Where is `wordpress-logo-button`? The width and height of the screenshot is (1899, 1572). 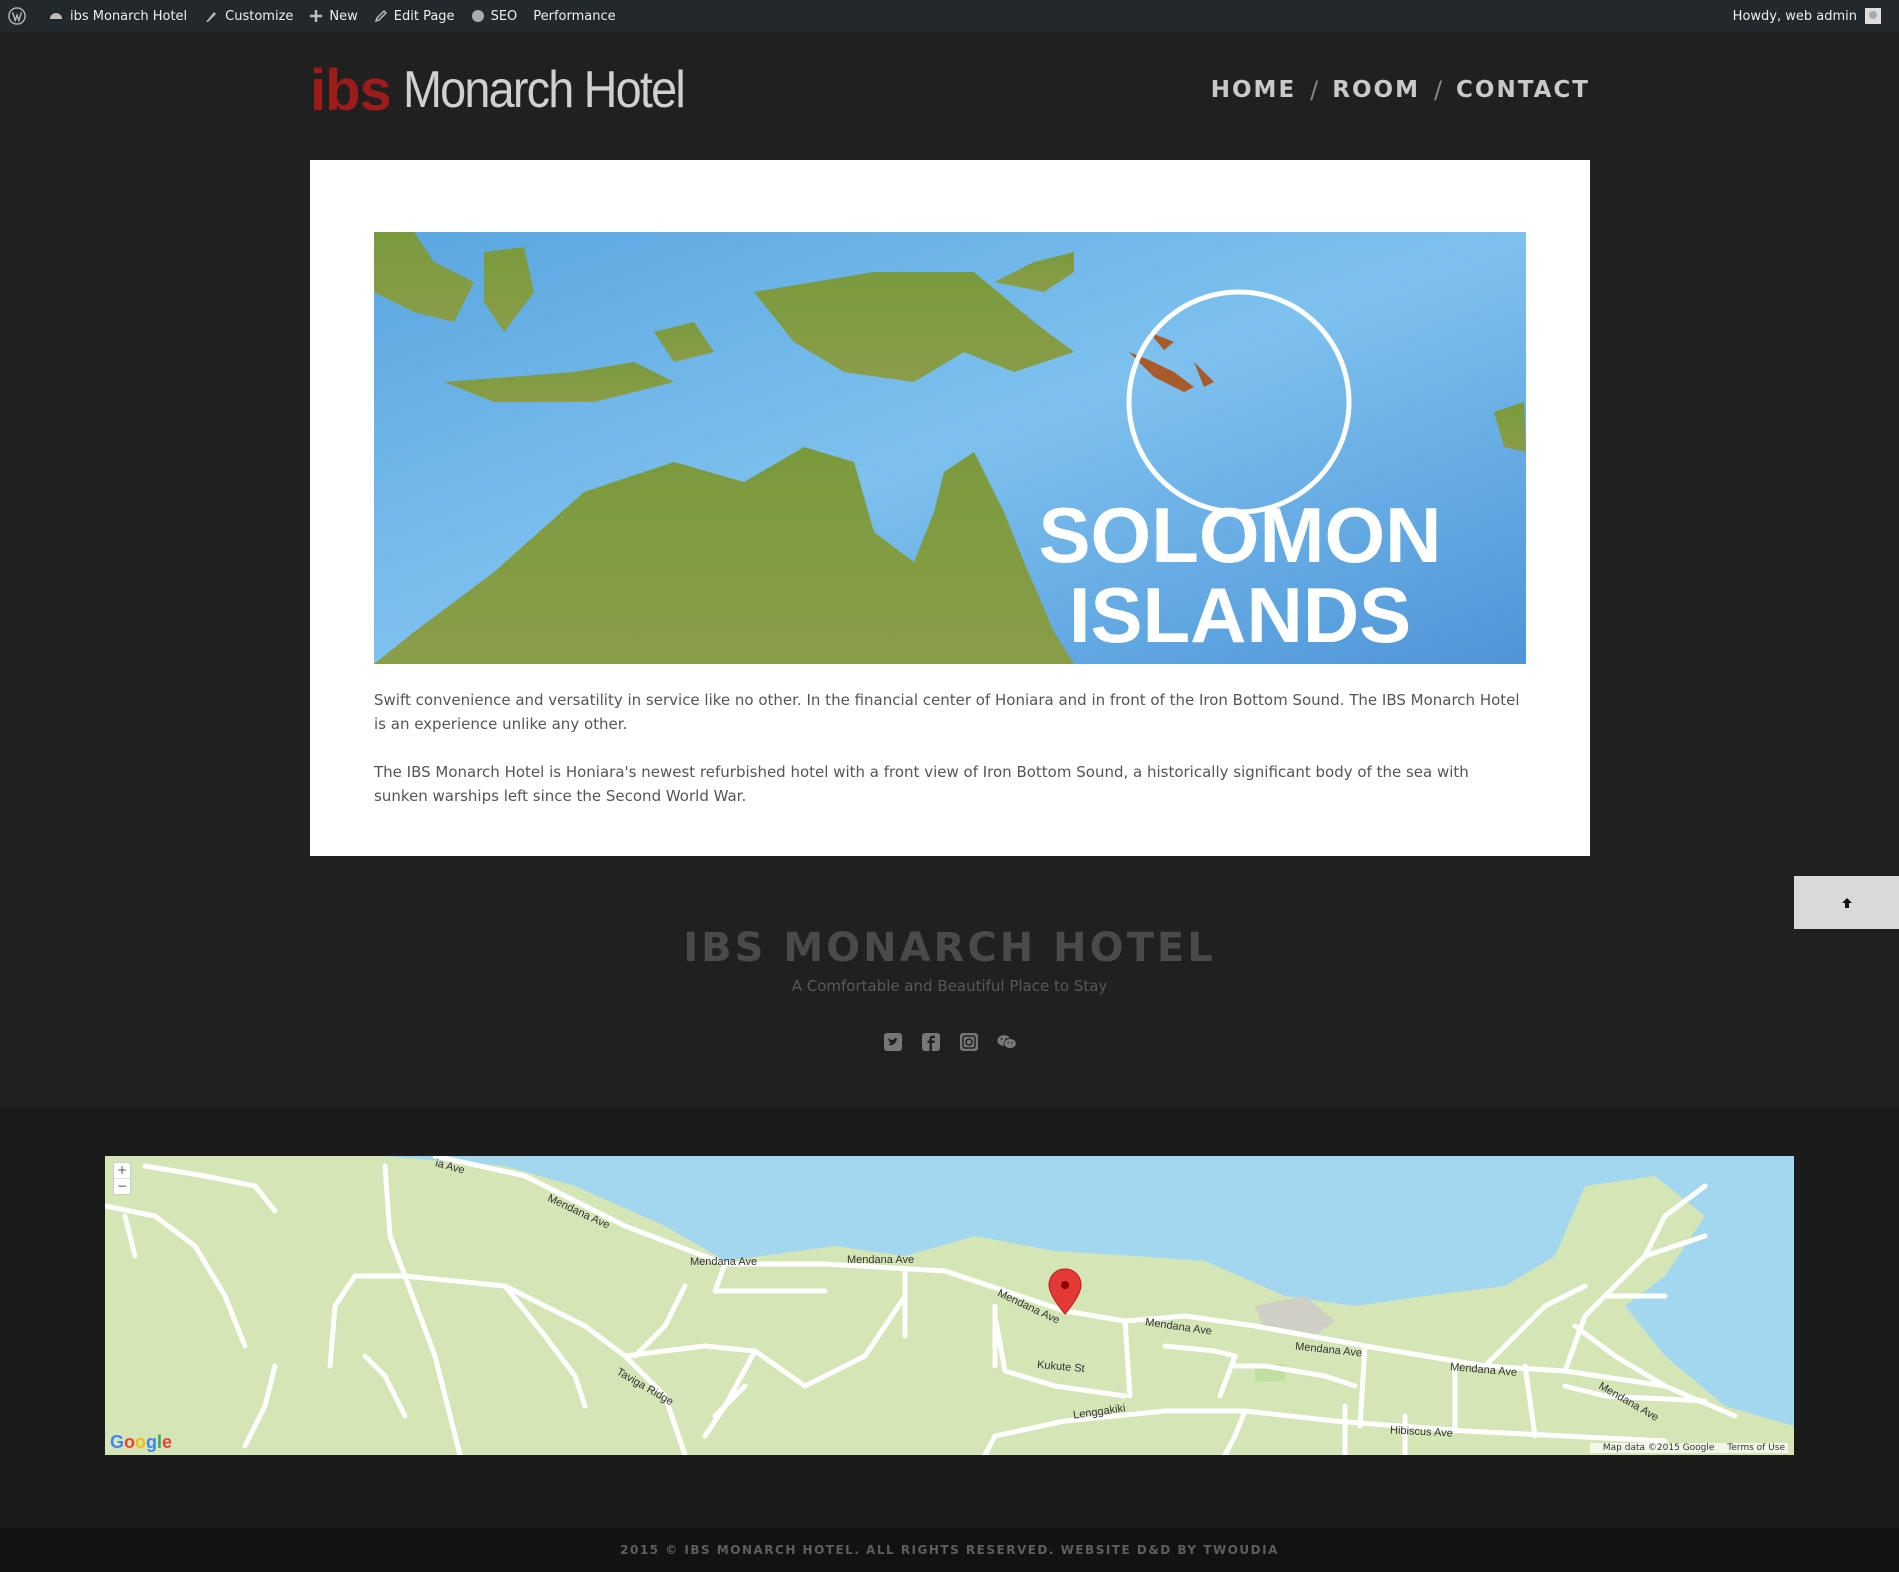
wordpress-logo-button is located at coordinates (20, 16).